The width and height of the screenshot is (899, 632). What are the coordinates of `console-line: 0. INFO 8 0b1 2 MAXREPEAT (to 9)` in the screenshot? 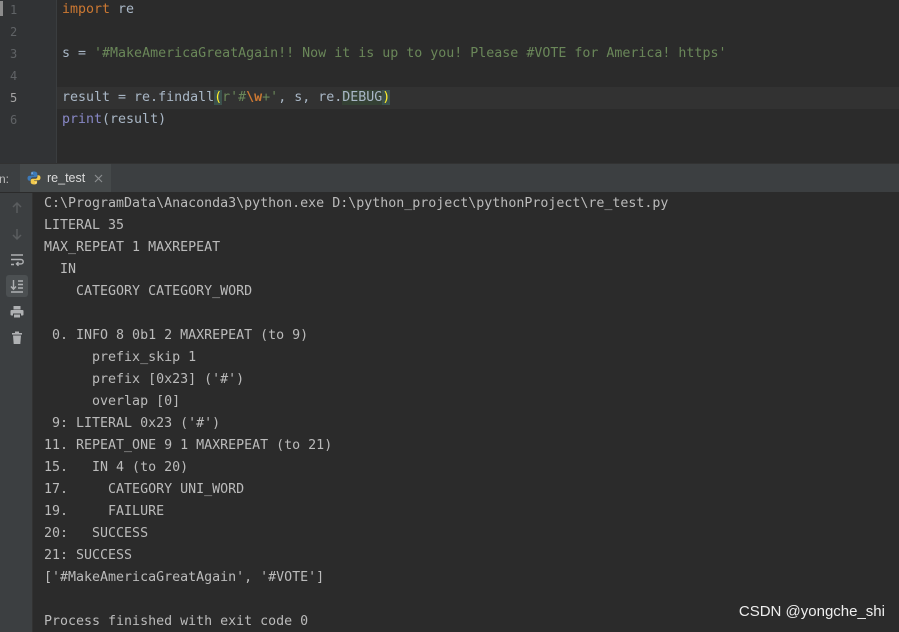 It's located at (176, 335).